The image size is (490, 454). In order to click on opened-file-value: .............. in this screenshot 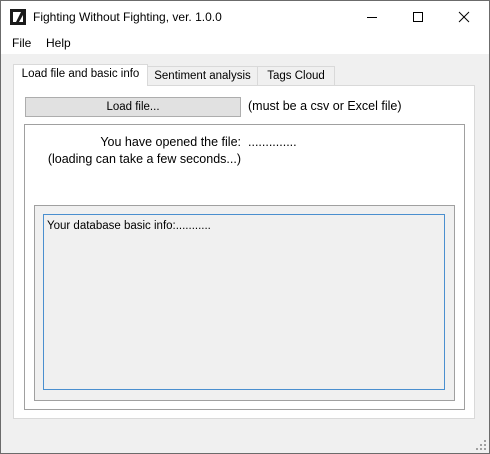, I will do `click(272, 142)`.